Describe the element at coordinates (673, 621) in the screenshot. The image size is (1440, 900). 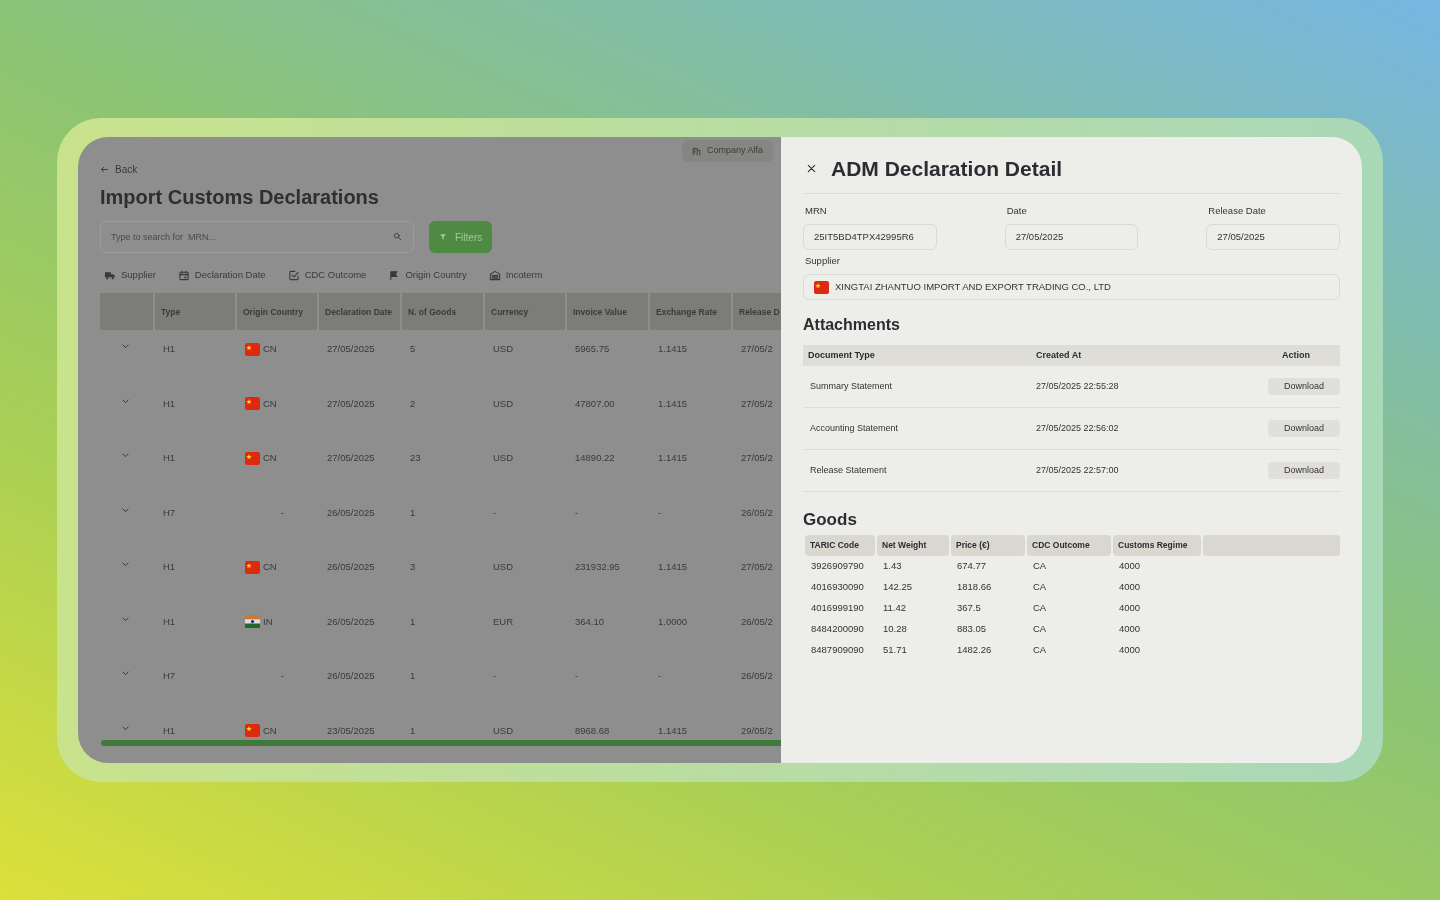
I see `table-cell: 1.0000` at that location.